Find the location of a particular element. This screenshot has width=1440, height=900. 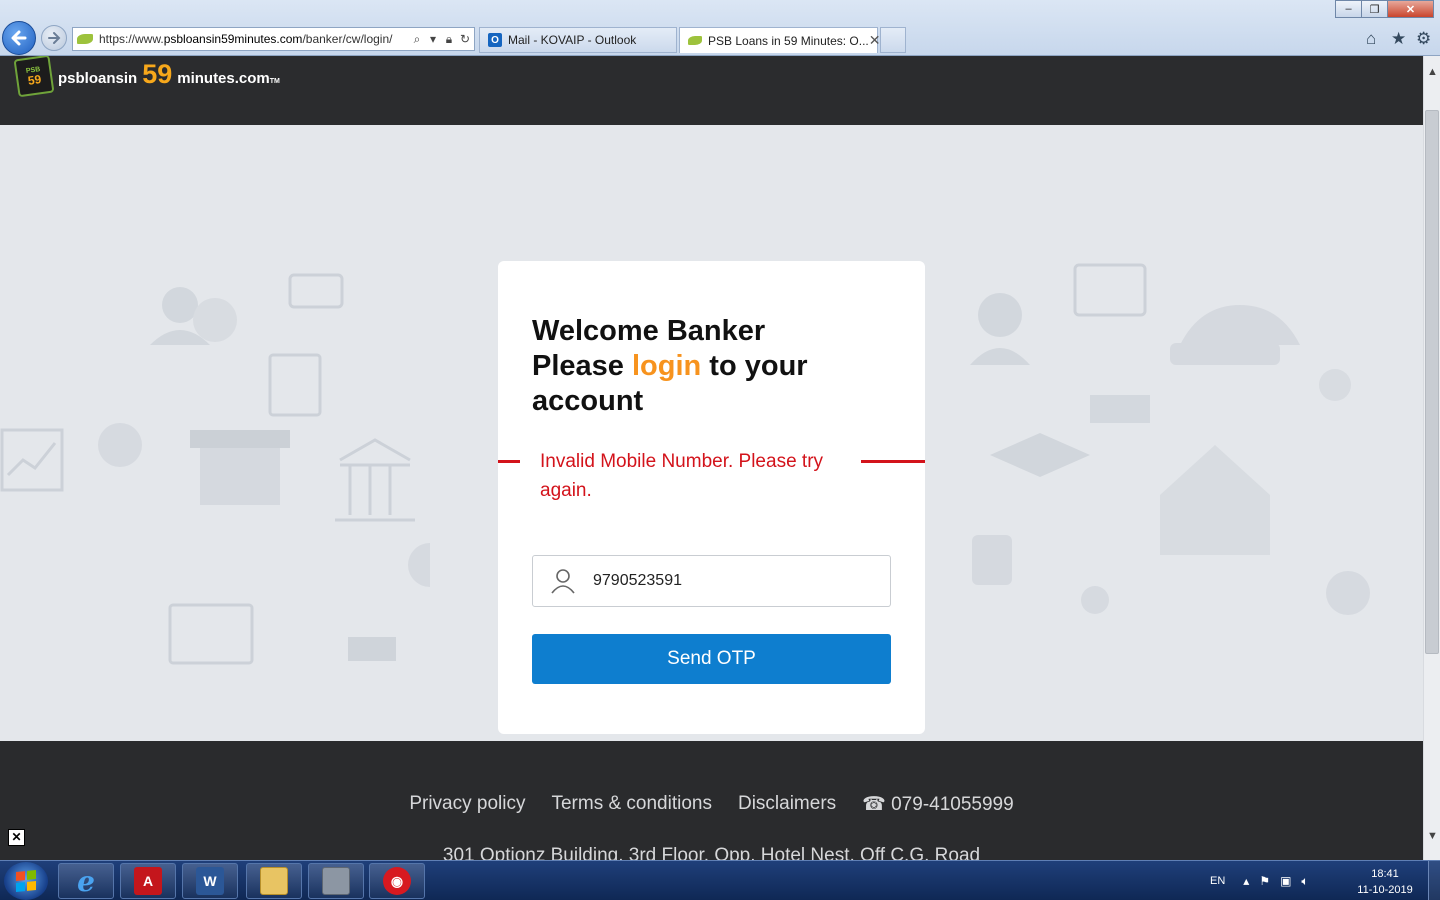

windows-taskbar: e A W ◉ EN ▴ ⚑ ▣ 🔈︎ 18:41 11-10-2019 is located at coordinates (720, 880).